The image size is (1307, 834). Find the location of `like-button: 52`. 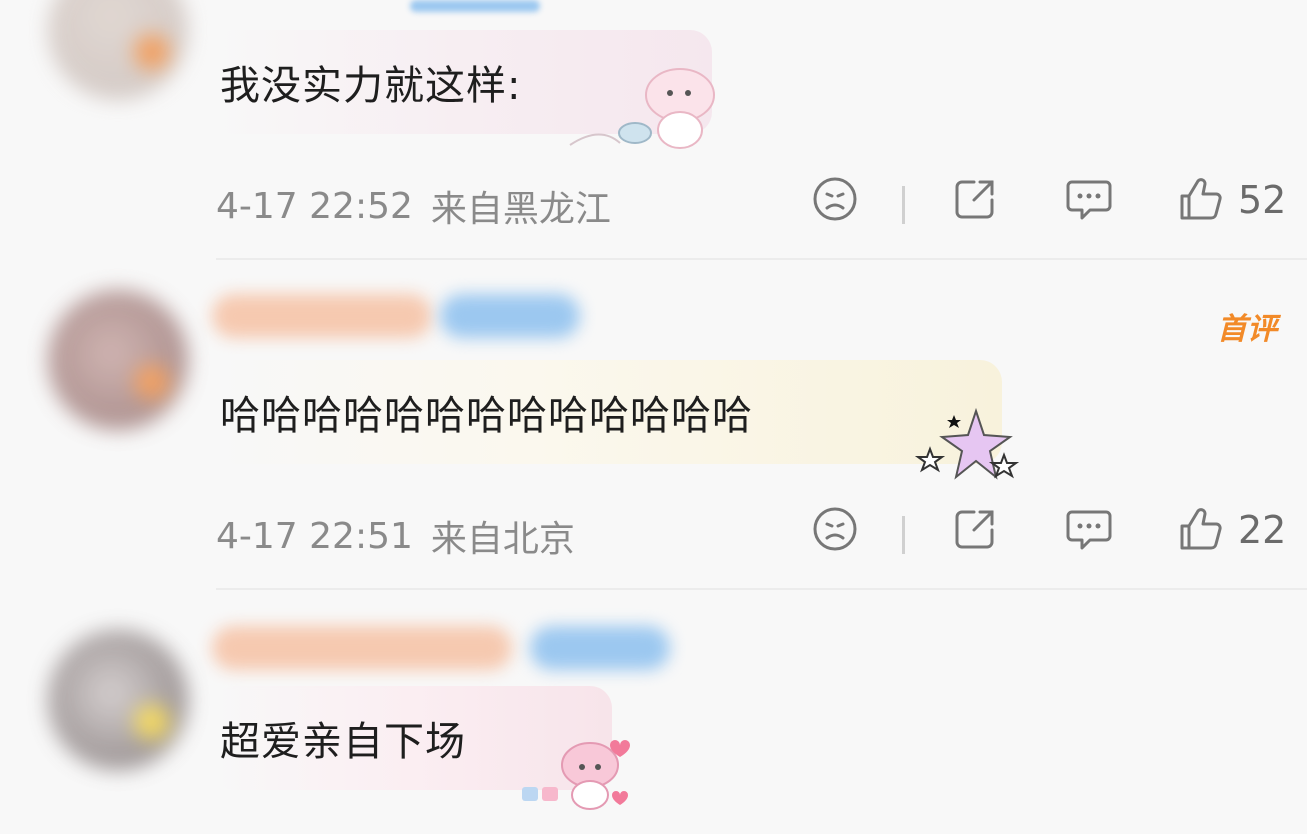

like-button: 52 is located at coordinates (1231, 200).